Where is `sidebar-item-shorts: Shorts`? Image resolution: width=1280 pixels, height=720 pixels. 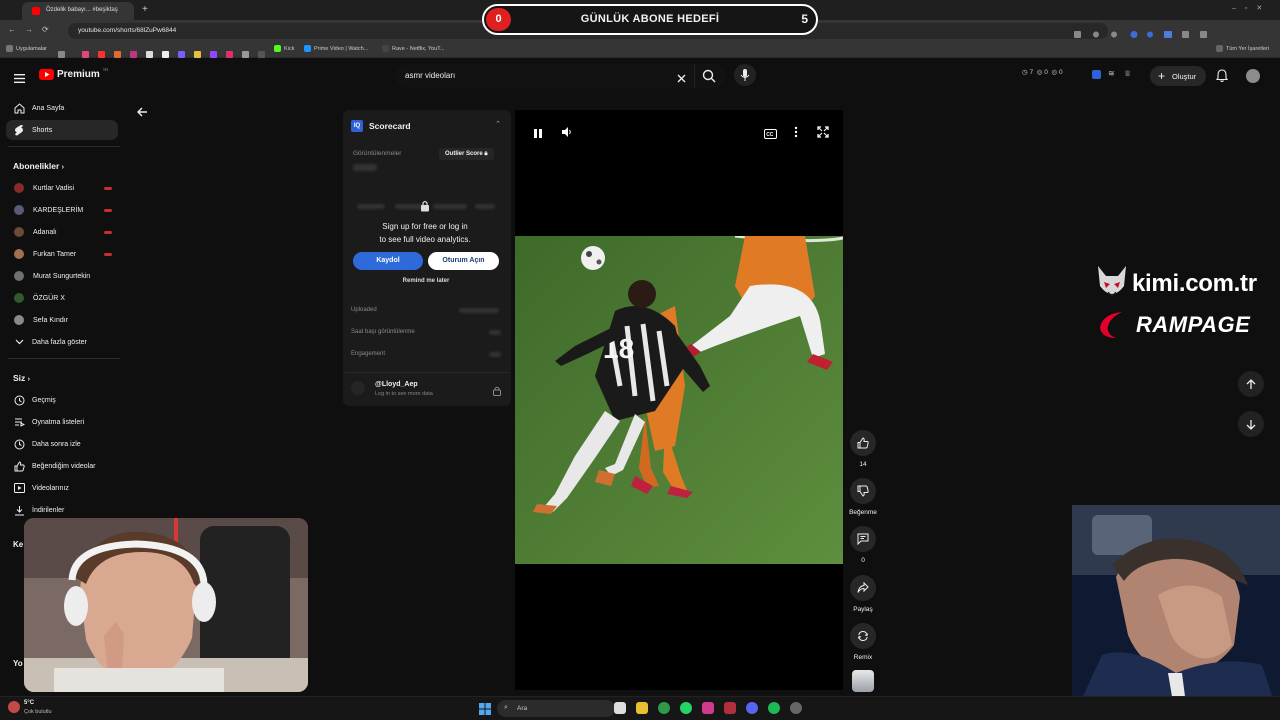
sidebar-item-shorts: Shorts is located at coordinates (62, 130).